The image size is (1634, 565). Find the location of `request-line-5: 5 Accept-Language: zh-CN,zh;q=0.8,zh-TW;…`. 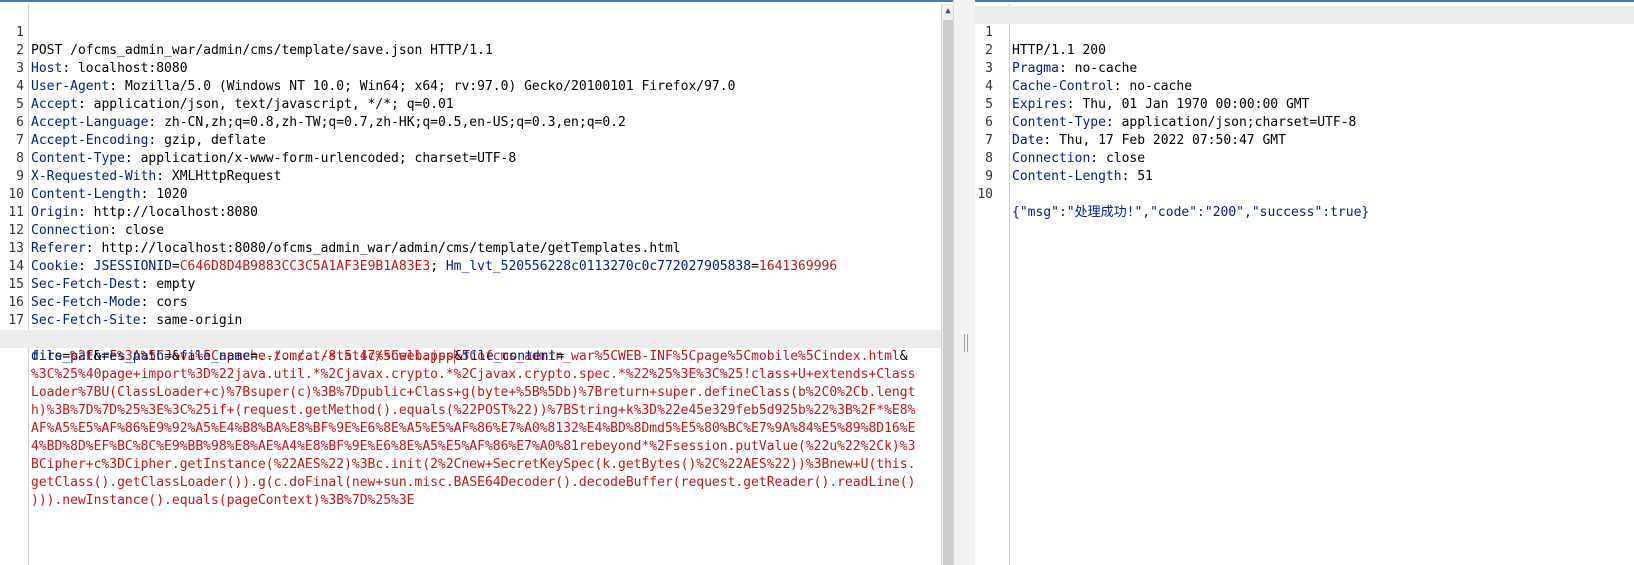

request-line-5: 5 Accept-Language: zh-CN,zh;q=0.8,zh-TW;… is located at coordinates (476, 104).